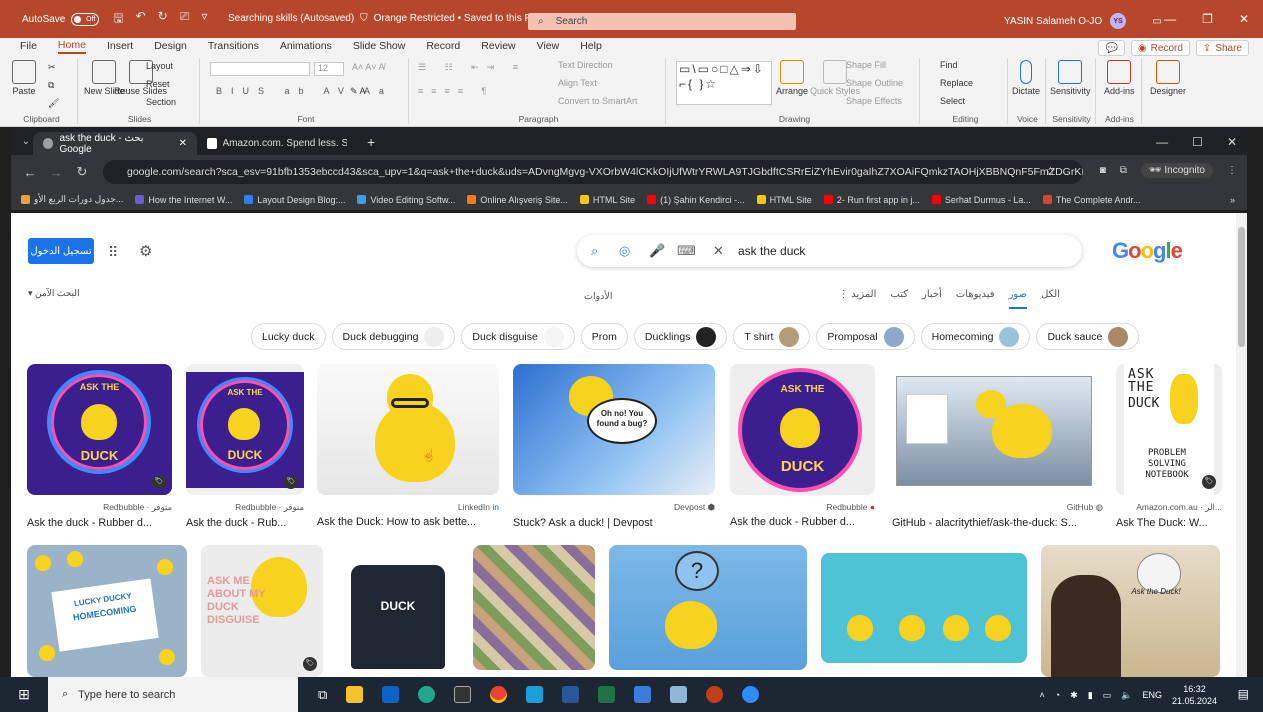 This screenshot has width=1263, height=712. What do you see at coordinates (952, 101) in the screenshot?
I see `select-button: Select` at bounding box center [952, 101].